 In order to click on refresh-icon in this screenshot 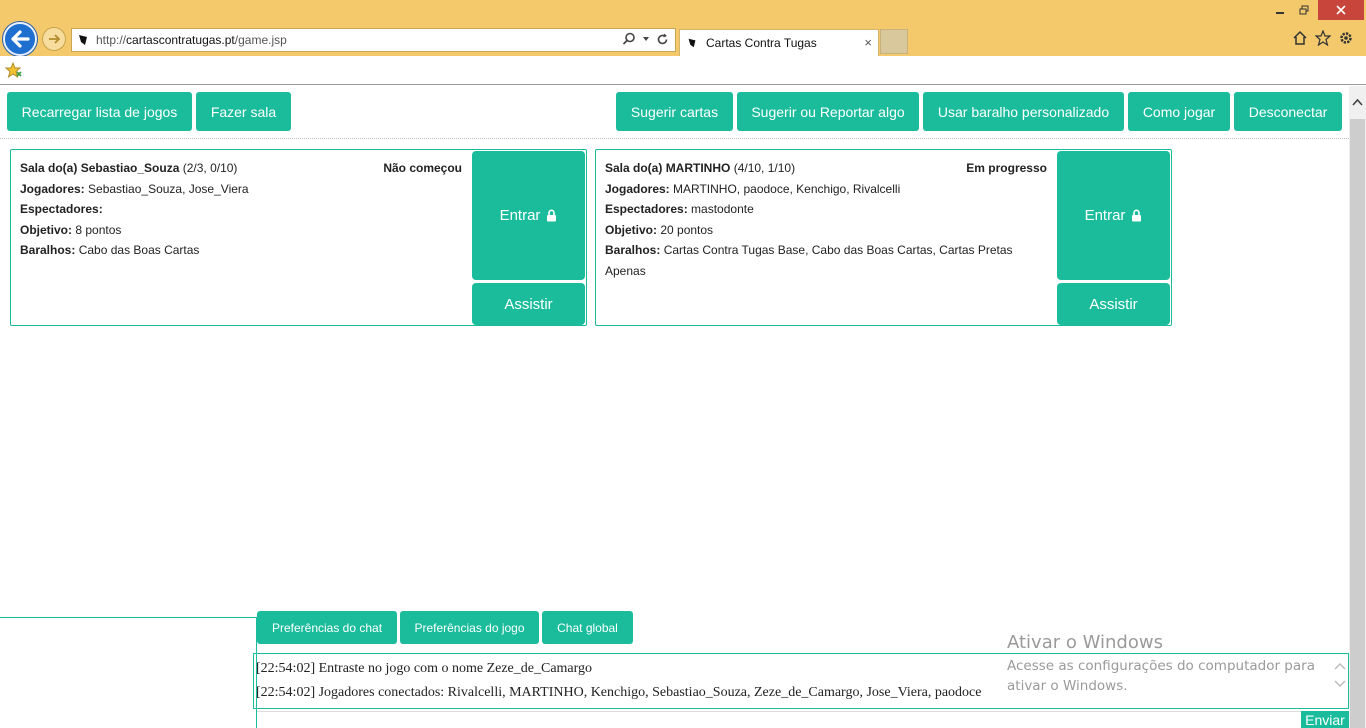, I will do `click(662, 39)`.